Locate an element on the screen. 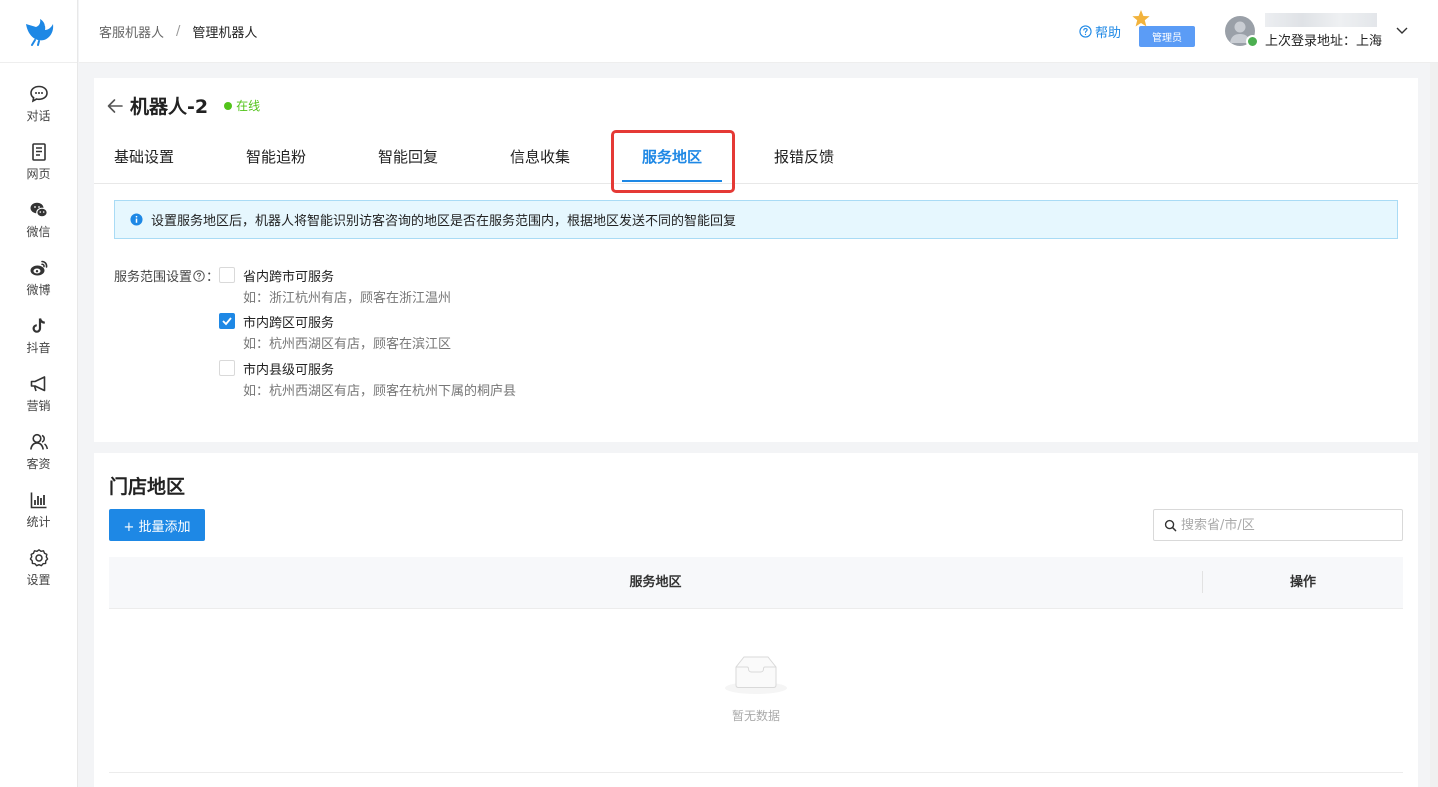 This screenshot has height=787, width=1438. empty-state: 暂无数据 is located at coordinates (756, 688).